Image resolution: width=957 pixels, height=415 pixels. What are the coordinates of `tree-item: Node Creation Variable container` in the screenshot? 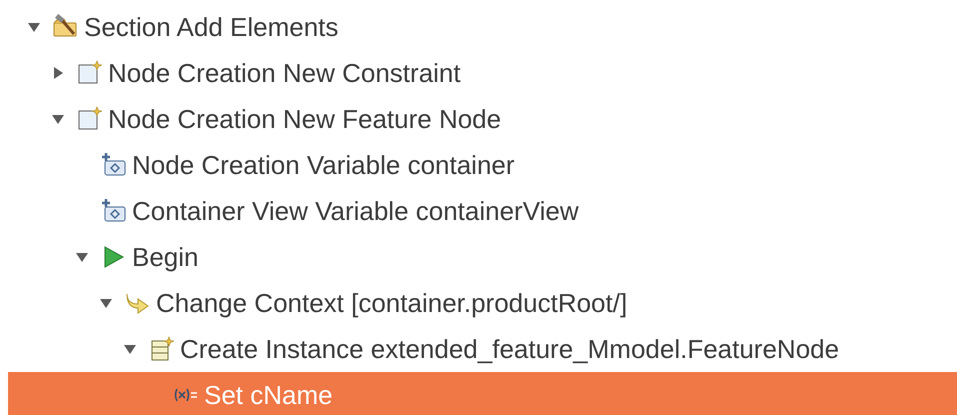 It's located at (482, 165).